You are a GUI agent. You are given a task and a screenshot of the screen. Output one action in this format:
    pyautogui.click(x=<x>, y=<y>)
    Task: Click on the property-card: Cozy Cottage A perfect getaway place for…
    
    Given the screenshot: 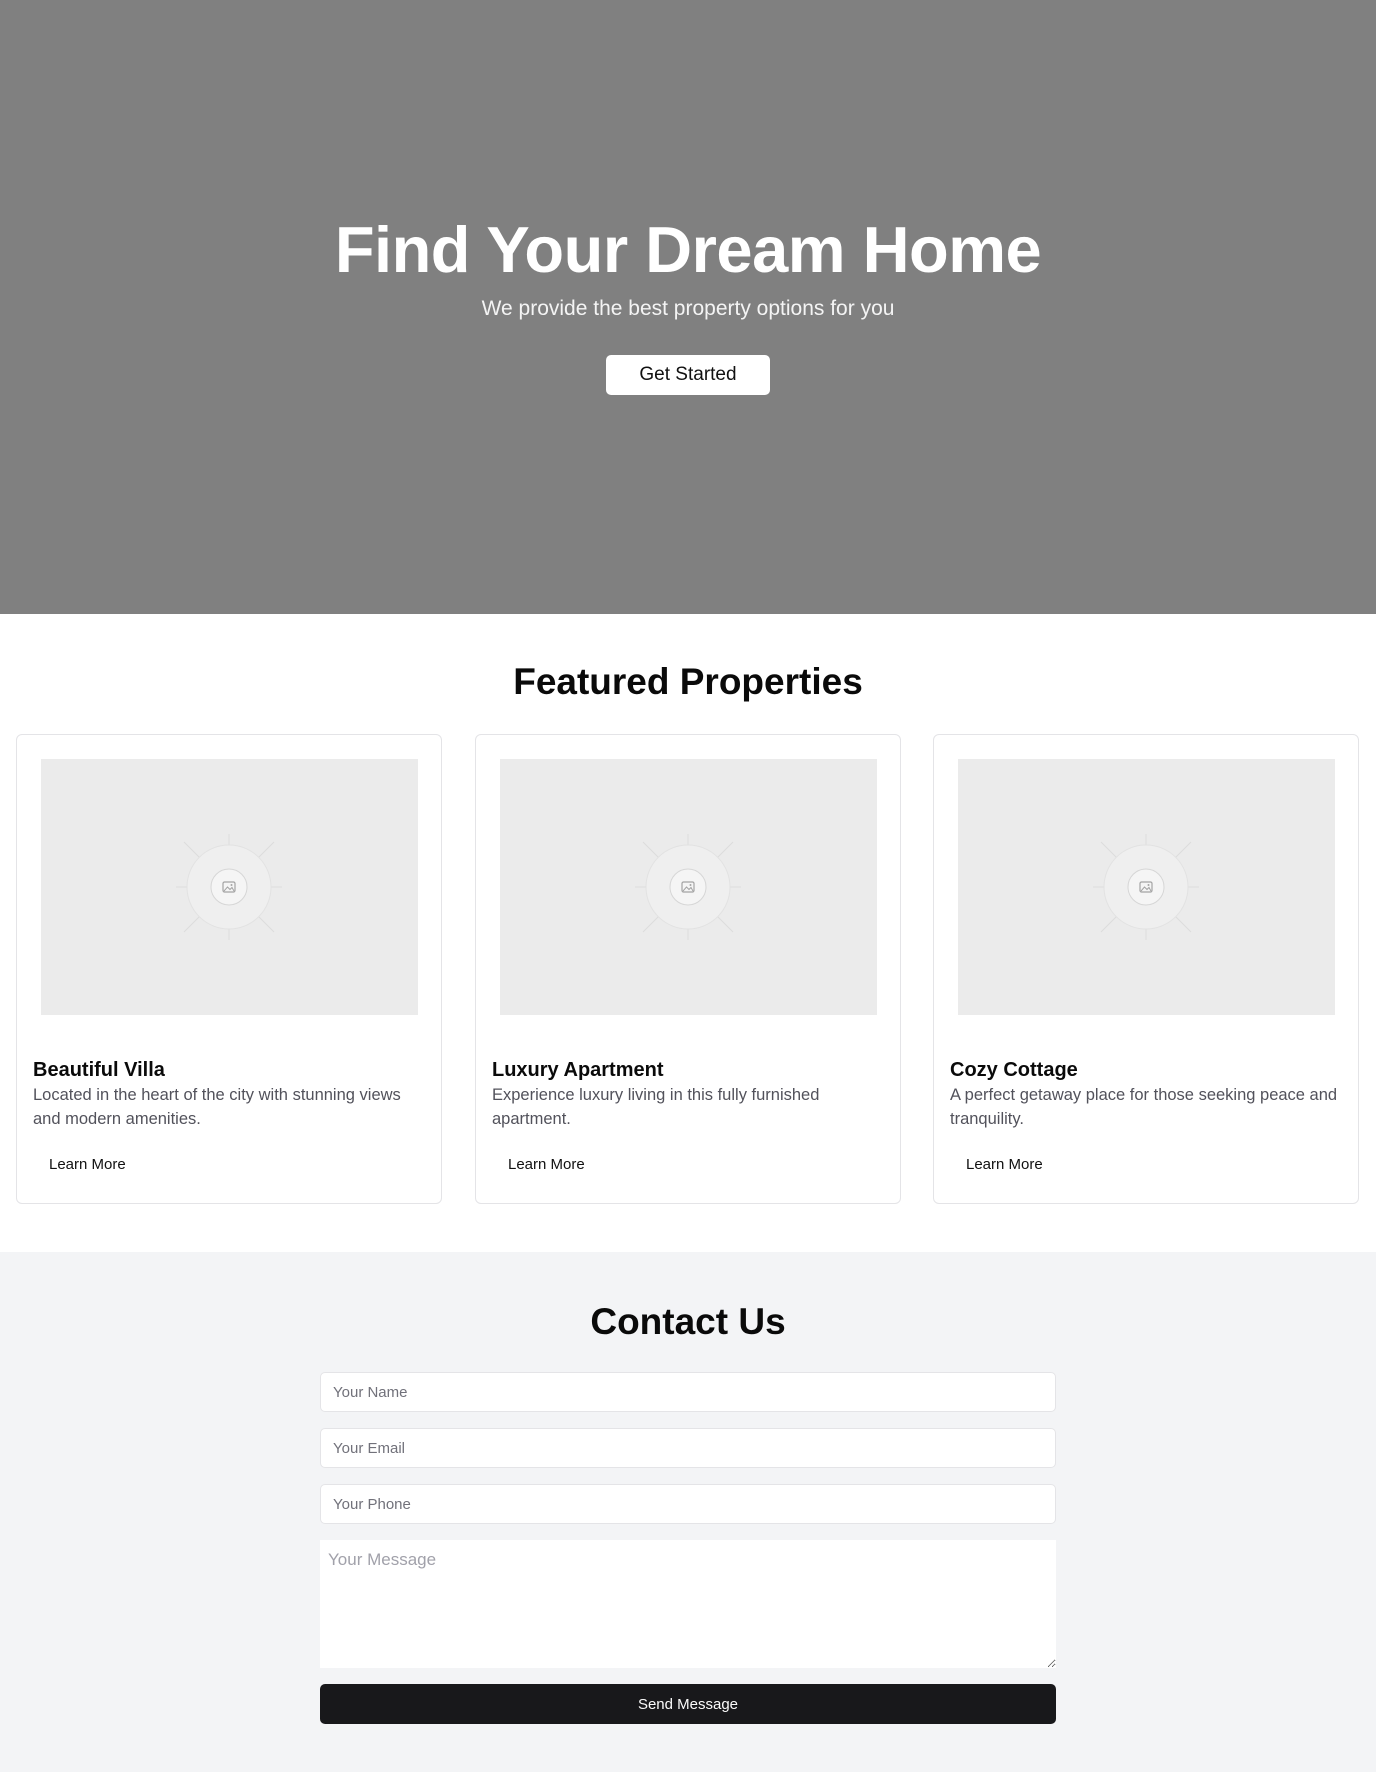 What is the action you would take?
    pyautogui.click(x=1146, y=969)
    